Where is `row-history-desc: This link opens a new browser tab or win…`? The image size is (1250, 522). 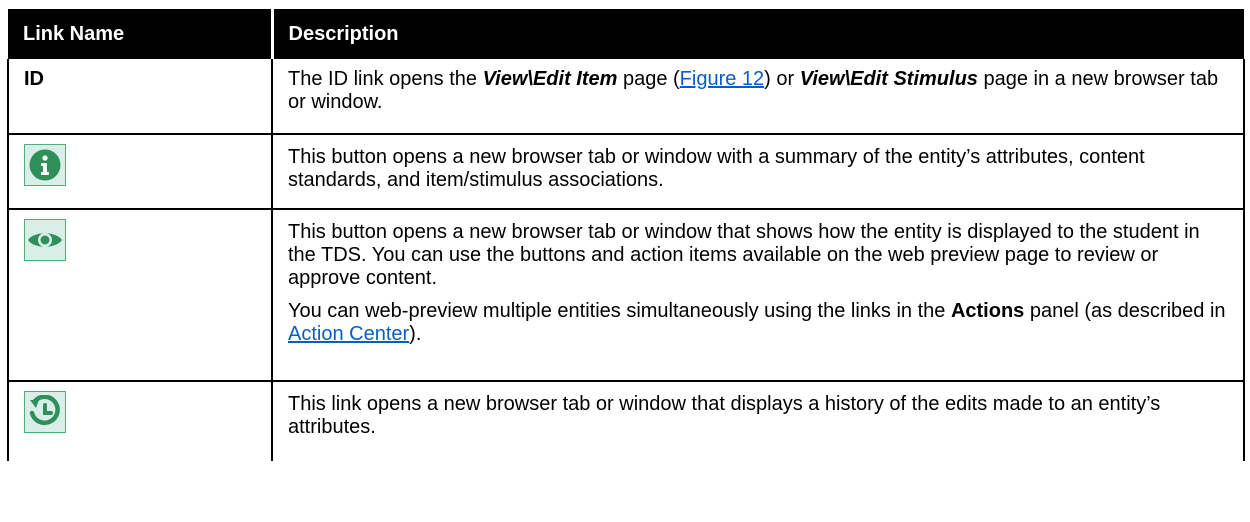
row-history-desc: This link opens a new browser tab or win… is located at coordinates (724, 415).